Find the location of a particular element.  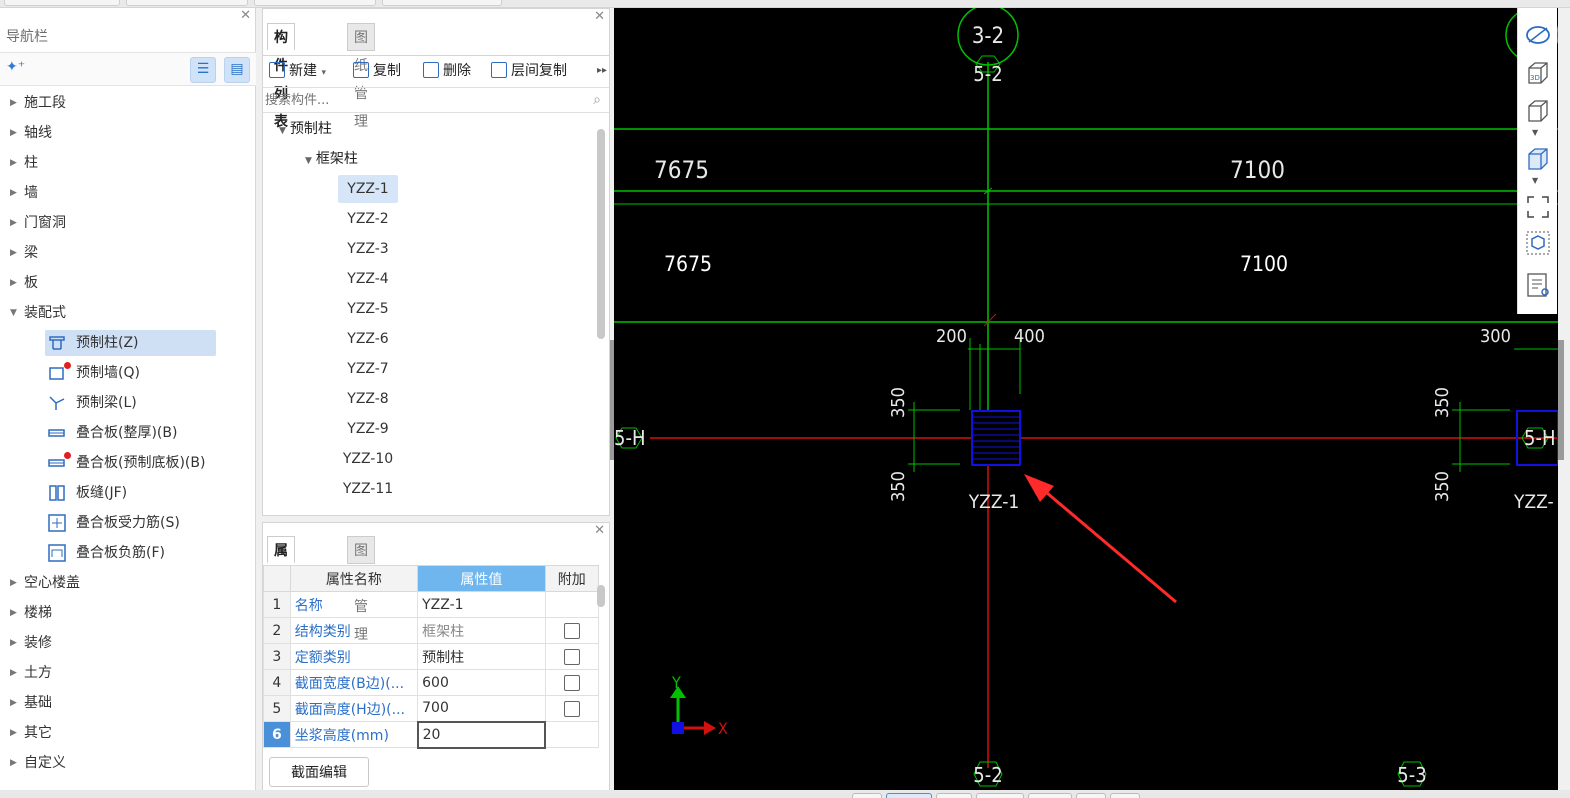

delete-button: 删除 is located at coordinates (447, 71).